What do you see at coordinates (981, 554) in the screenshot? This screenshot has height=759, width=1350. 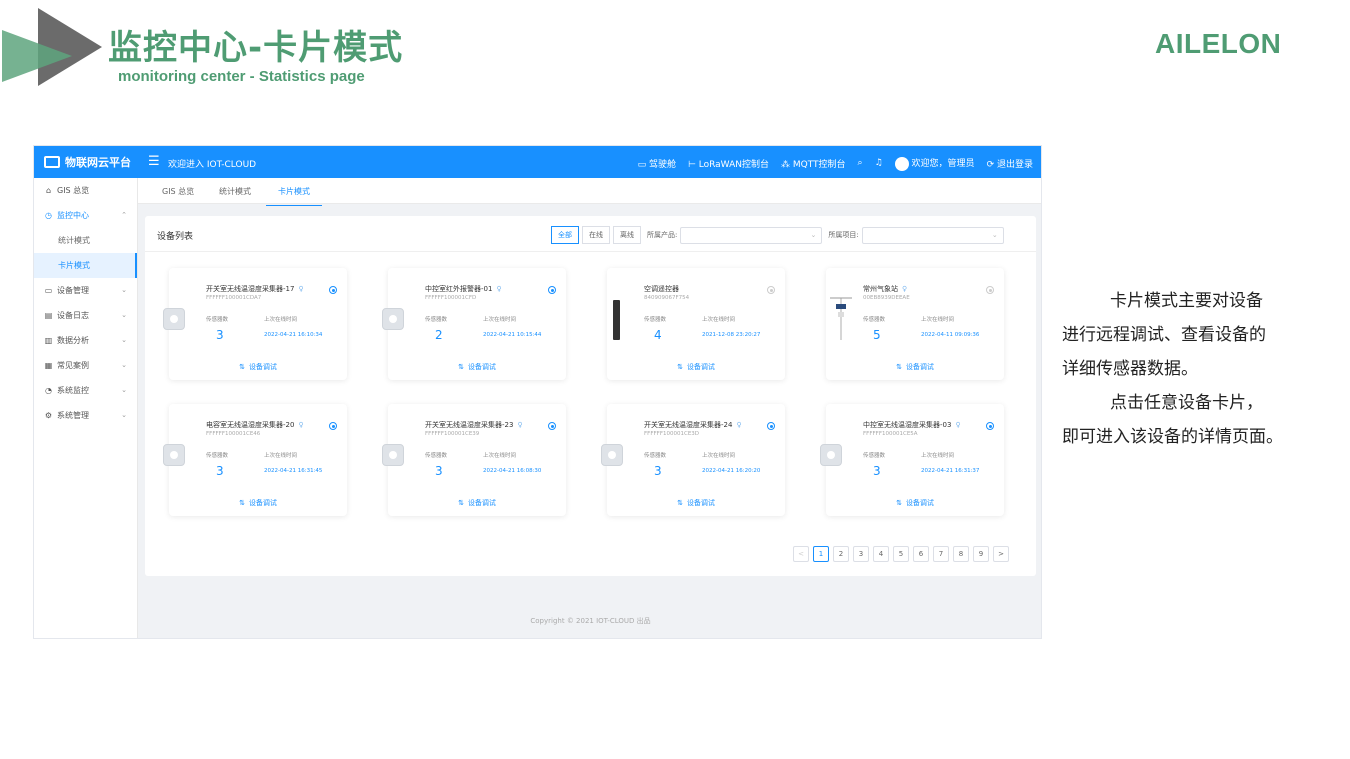 I see `page-button: 9` at bounding box center [981, 554].